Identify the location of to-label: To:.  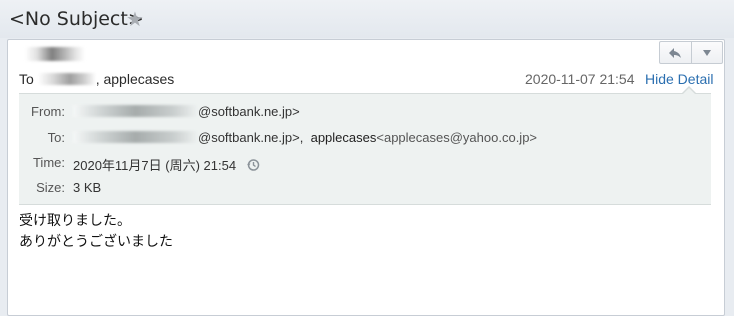
(56, 137).